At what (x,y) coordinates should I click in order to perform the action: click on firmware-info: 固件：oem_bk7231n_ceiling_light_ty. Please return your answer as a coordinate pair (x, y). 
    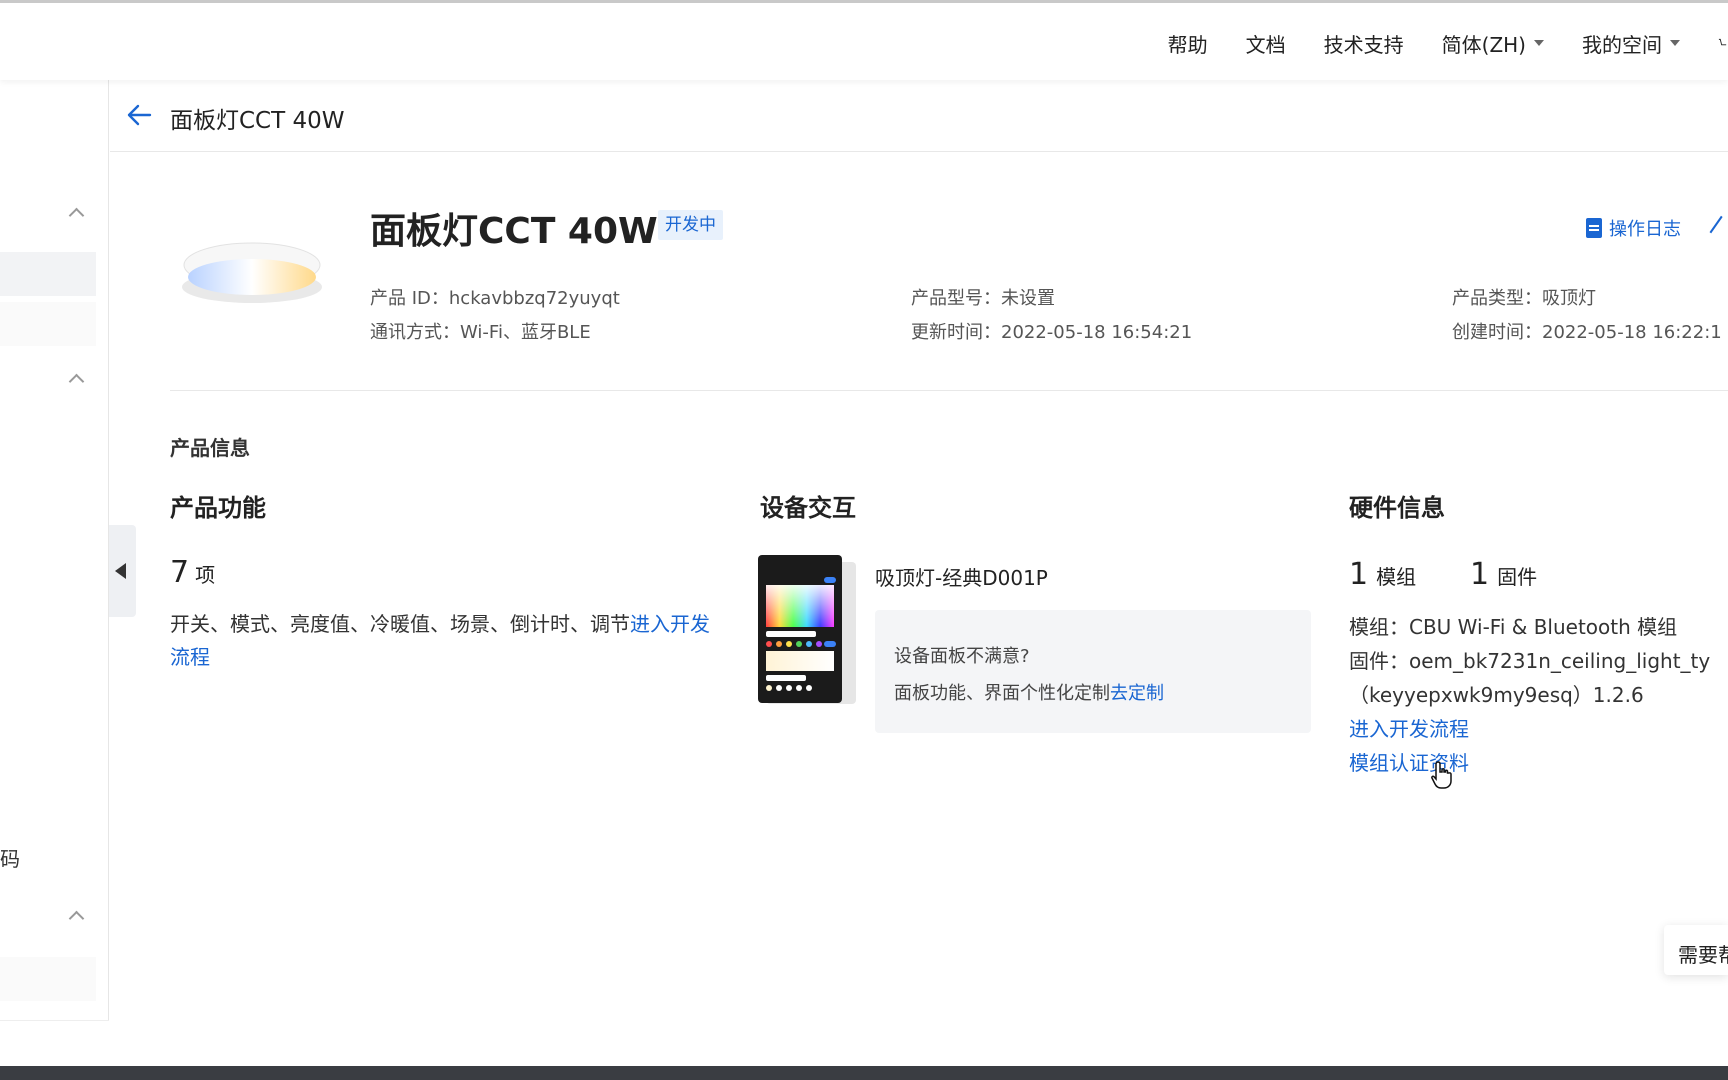
    Looking at the image, I should click on (1530, 661).